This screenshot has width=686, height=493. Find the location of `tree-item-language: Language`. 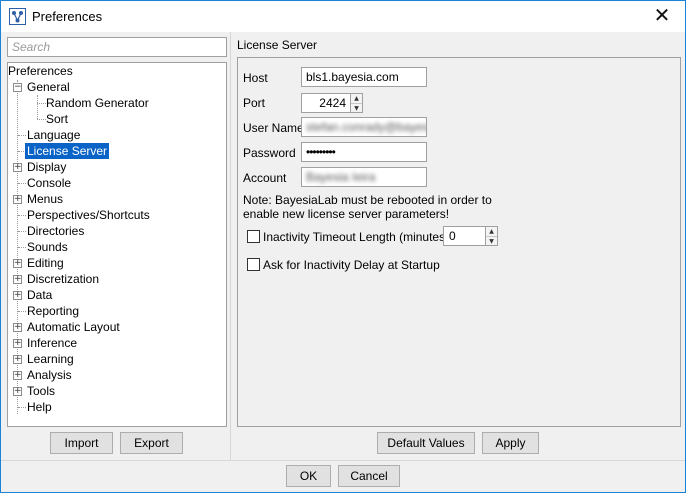

tree-item-language: Language is located at coordinates (53, 135).